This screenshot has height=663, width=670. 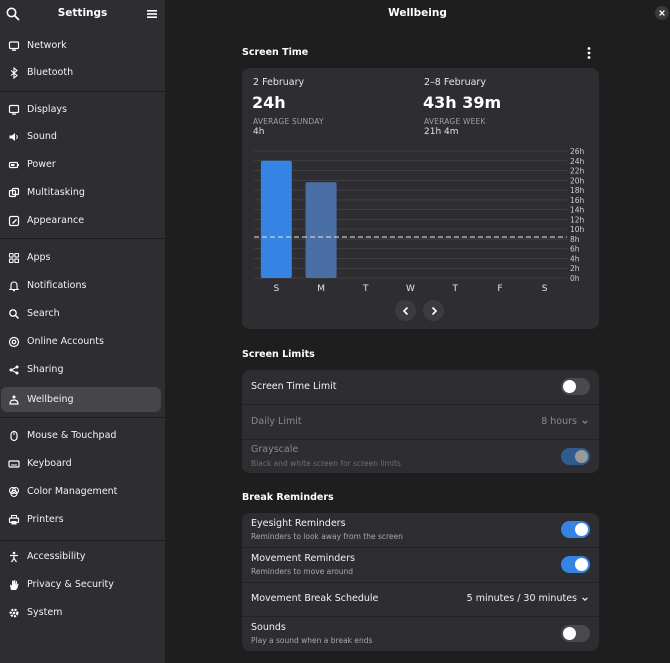 I want to click on chevron-right-icon, so click(x=434, y=310).